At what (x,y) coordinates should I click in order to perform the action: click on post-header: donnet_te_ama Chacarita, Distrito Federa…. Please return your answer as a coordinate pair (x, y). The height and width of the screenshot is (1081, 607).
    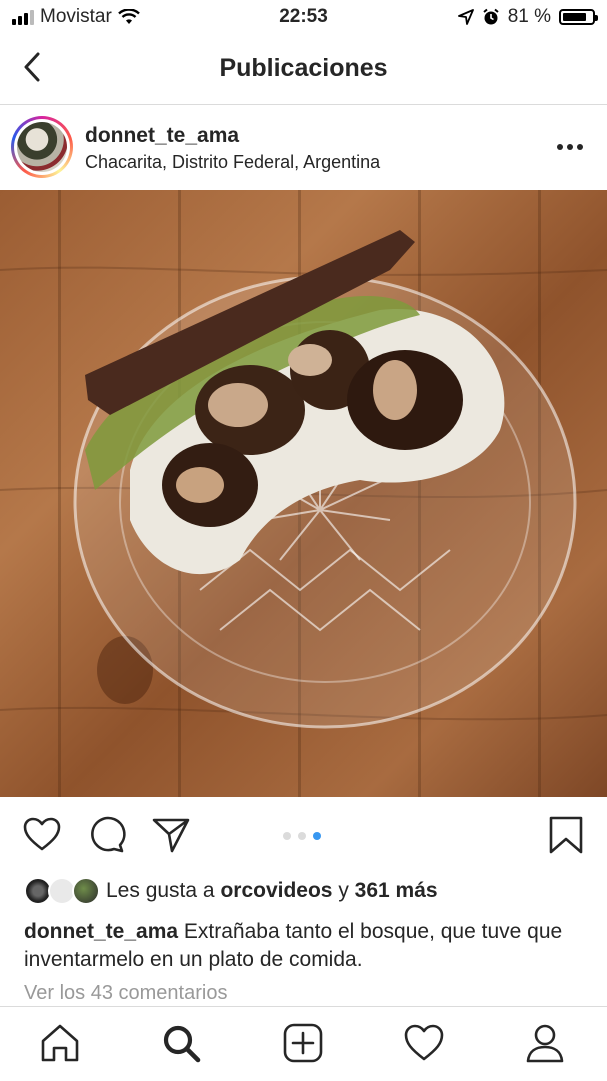
    Looking at the image, I should click on (303, 147).